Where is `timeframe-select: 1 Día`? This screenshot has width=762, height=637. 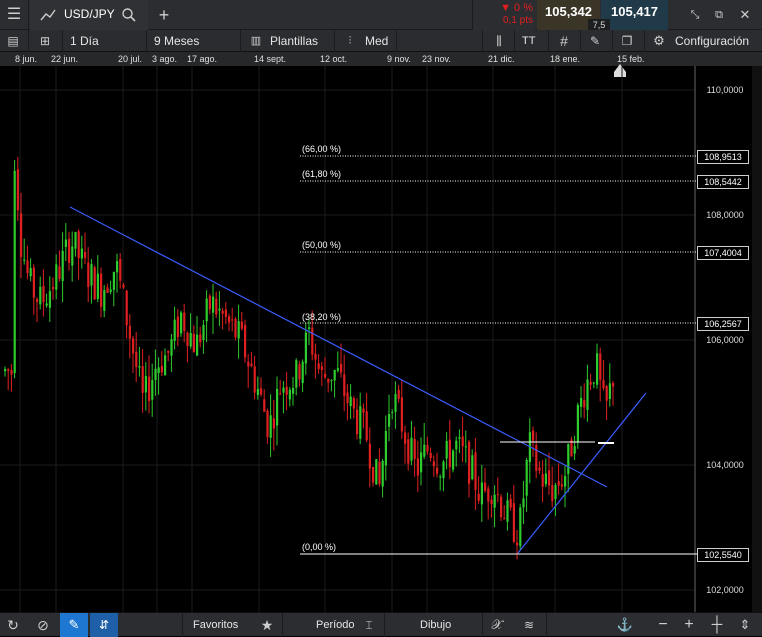
timeframe-select: 1 Día is located at coordinates (84, 41).